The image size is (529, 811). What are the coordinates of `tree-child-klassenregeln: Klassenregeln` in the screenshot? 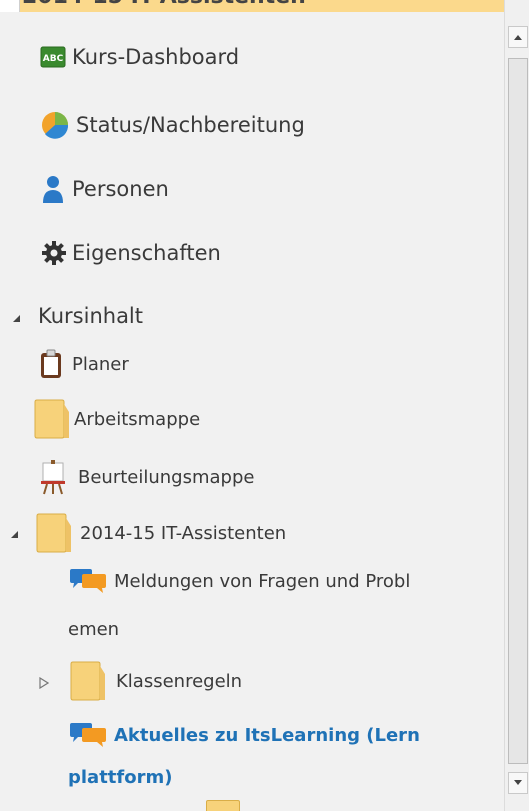 It's located at (155, 681).